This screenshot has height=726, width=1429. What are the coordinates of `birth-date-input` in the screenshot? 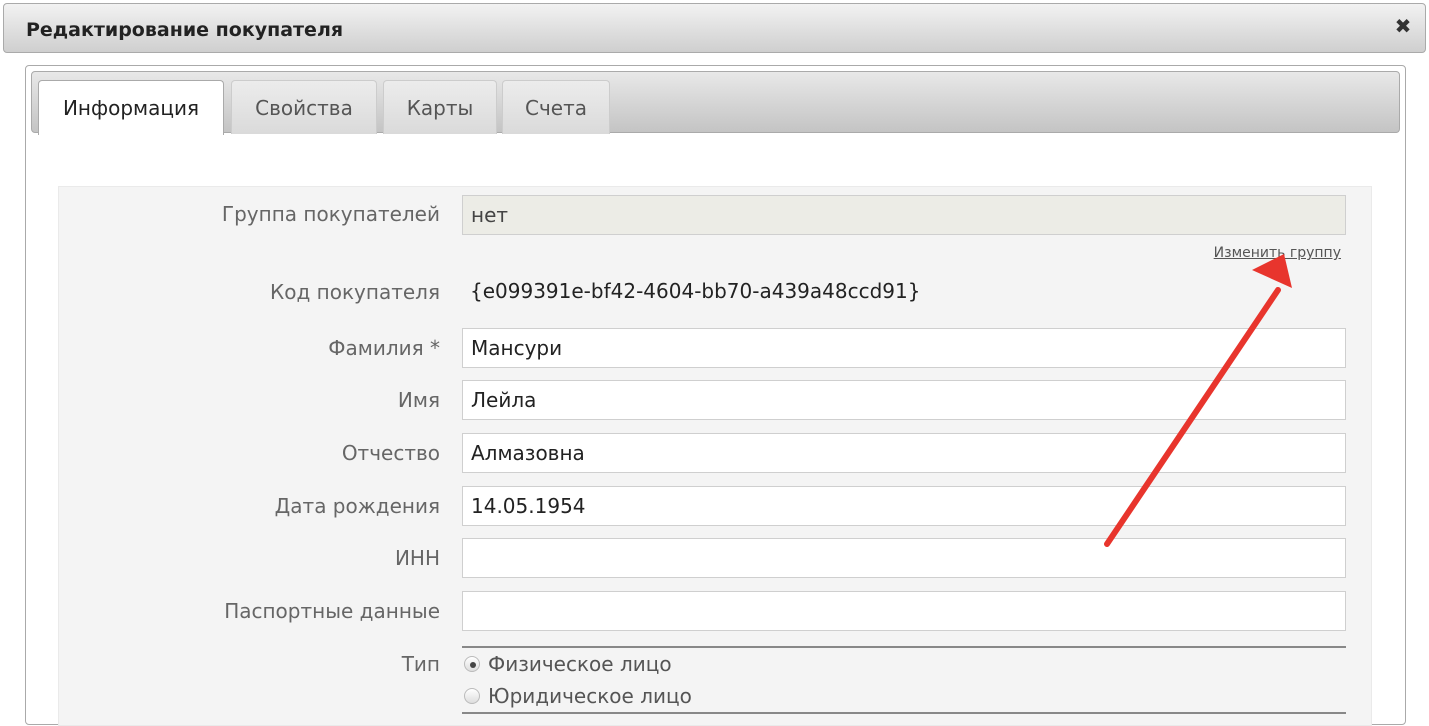 It's located at (904, 506).